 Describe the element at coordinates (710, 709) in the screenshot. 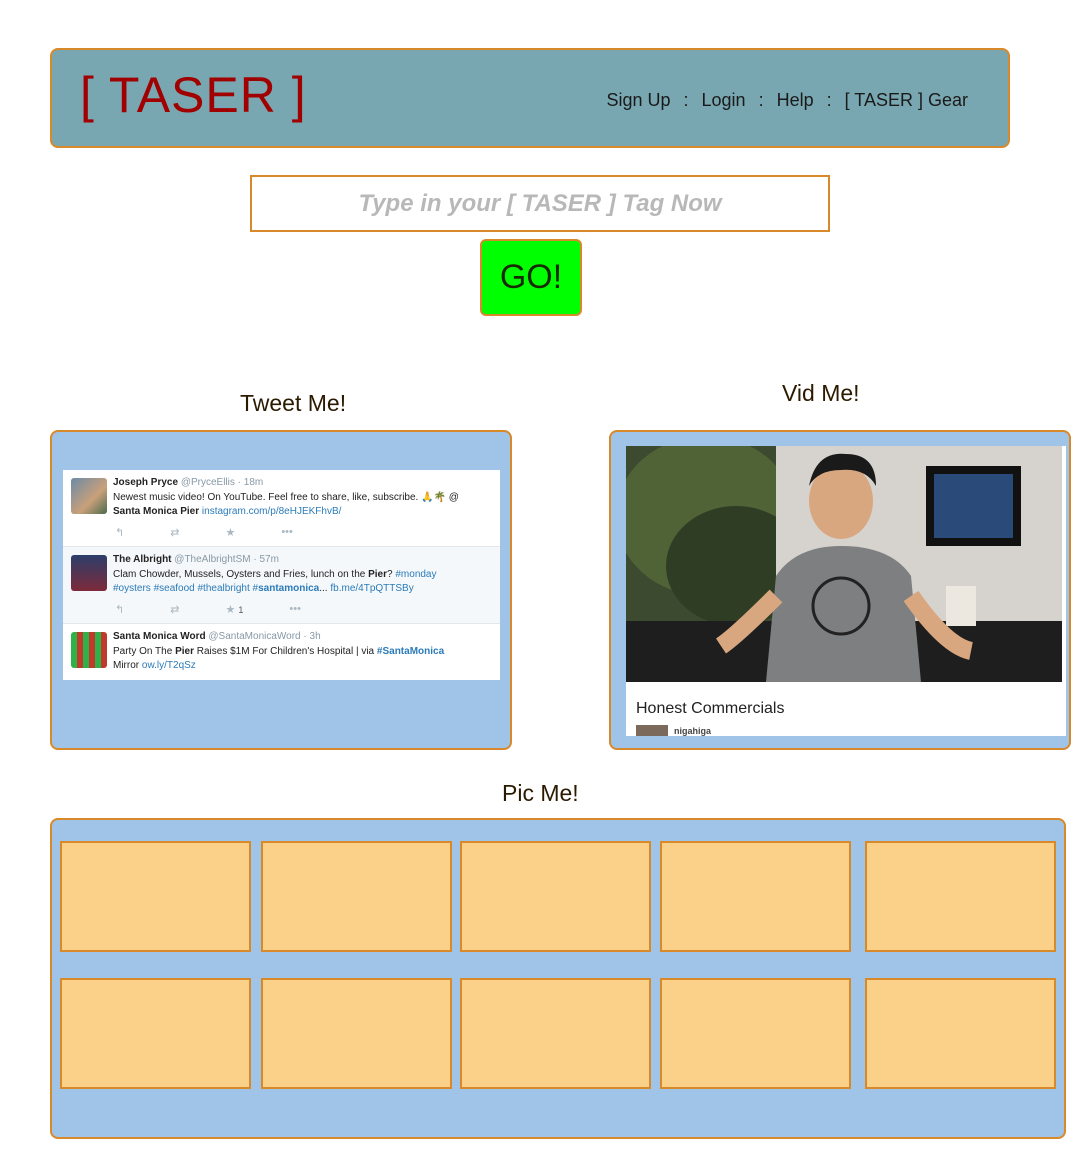

I see `video-title: Honest Commercials` at that location.